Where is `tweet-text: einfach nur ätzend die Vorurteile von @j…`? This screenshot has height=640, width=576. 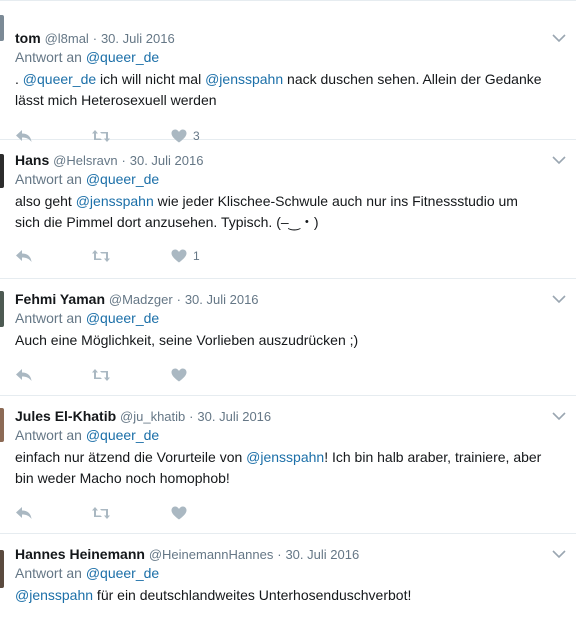 tweet-text: einfach nur ätzend die Vorurteile von @j… is located at coordinates (278, 468).